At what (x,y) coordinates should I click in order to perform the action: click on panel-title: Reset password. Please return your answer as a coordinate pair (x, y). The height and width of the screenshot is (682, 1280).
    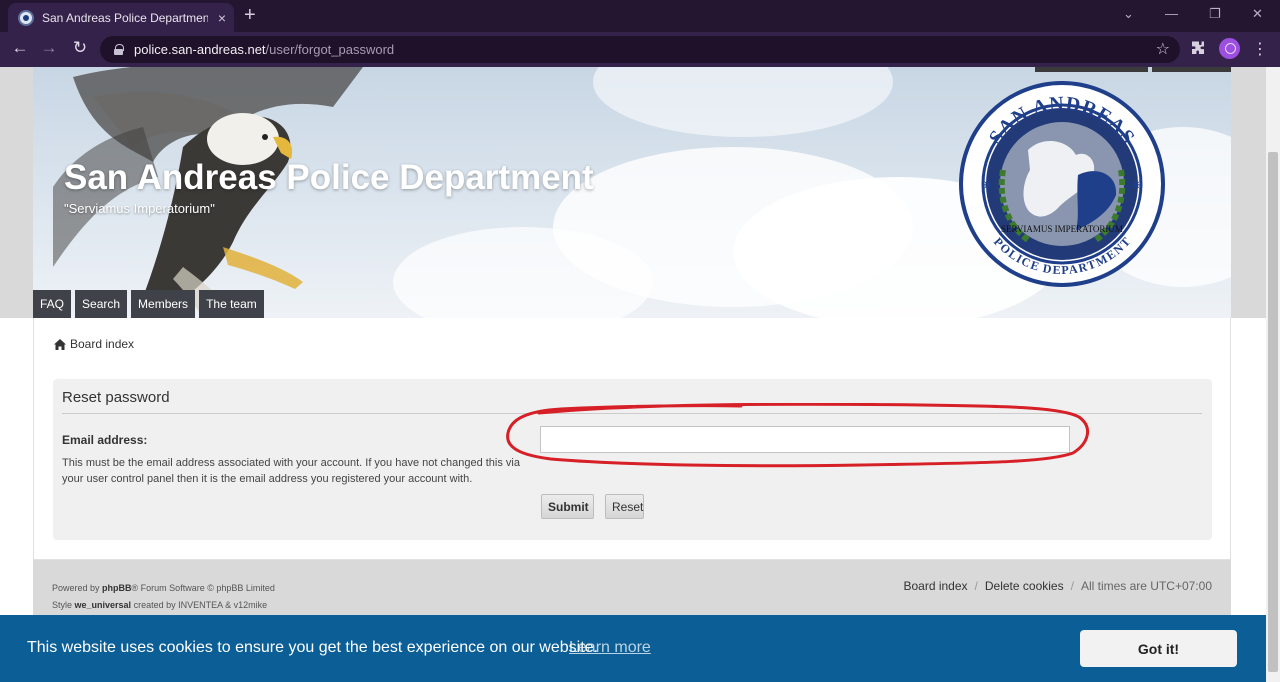
    Looking at the image, I should click on (116, 397).